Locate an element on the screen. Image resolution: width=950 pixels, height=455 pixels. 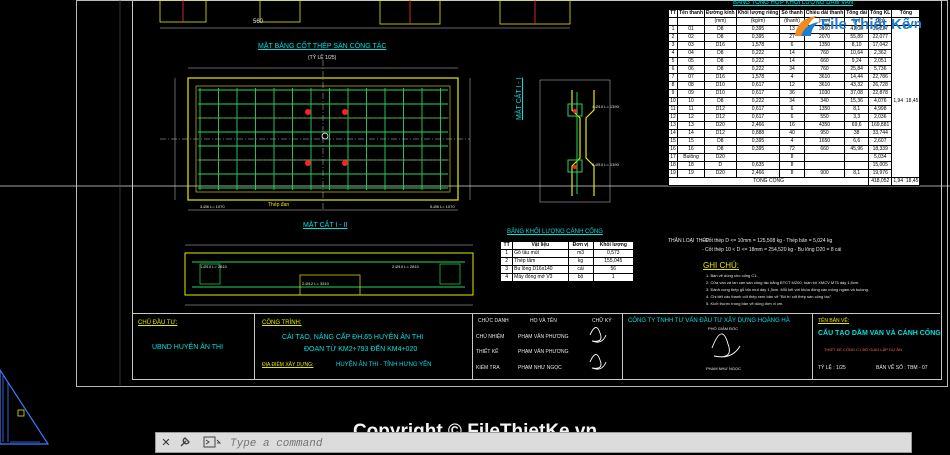
table-cell: 155,045 is located at coordinates (613, 261).